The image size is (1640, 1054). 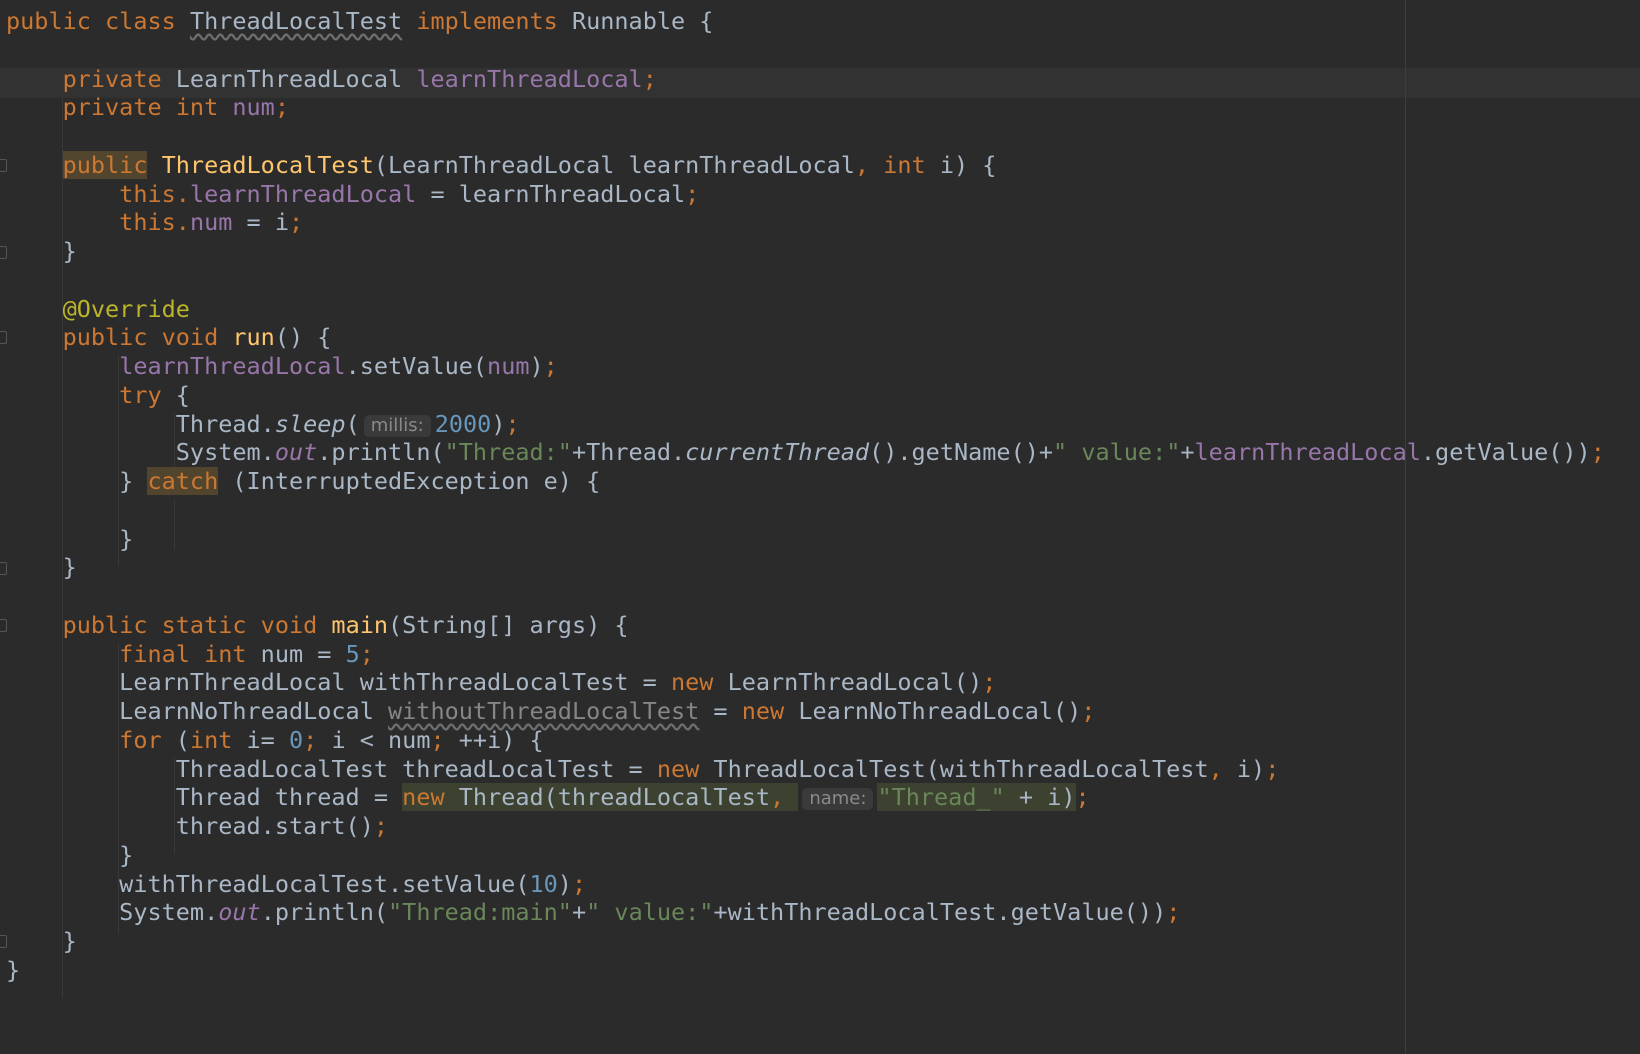 What do you see at coordinates (303, 481) in the screenshot?
I see `code-line: } catch (InterruptedException e) {` at bounding box center [303, 481].